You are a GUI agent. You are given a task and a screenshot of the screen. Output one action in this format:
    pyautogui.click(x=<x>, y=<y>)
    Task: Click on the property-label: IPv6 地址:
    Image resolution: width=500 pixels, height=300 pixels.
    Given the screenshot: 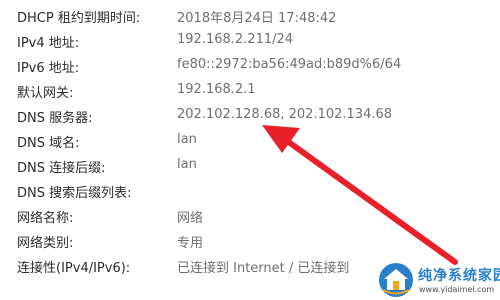 What is the action you would take?
    pyautogui.click(x=48, y=68)
    